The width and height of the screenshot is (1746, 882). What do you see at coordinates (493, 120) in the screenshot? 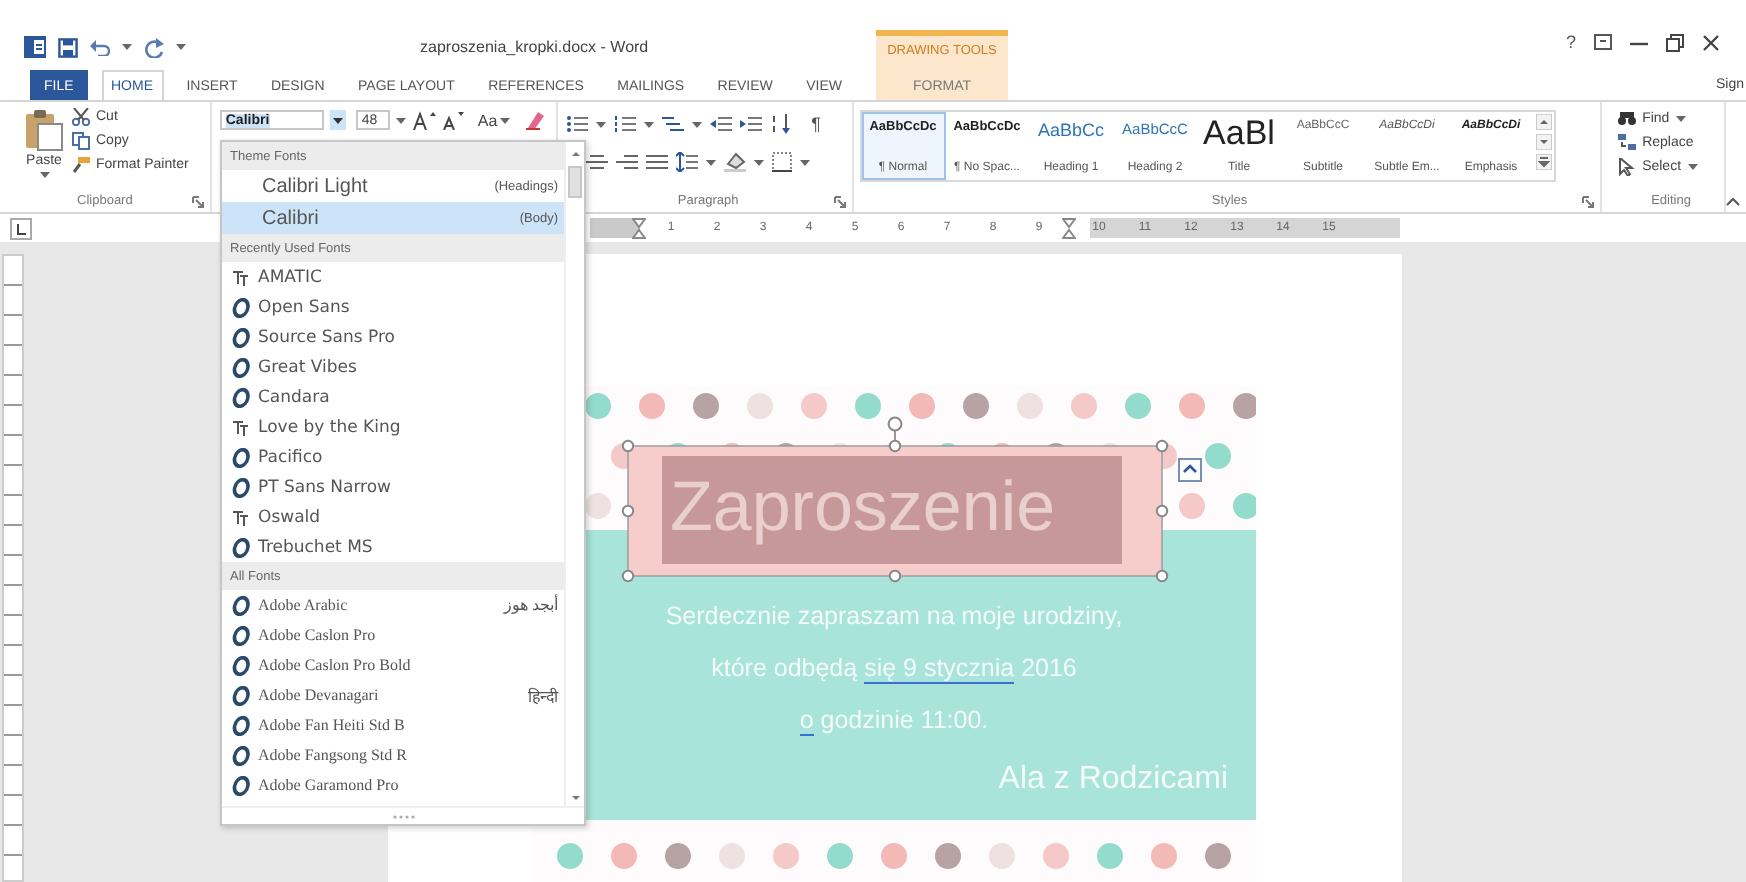
I see `change-case-button: Aa` at bounding box center [493, 120].